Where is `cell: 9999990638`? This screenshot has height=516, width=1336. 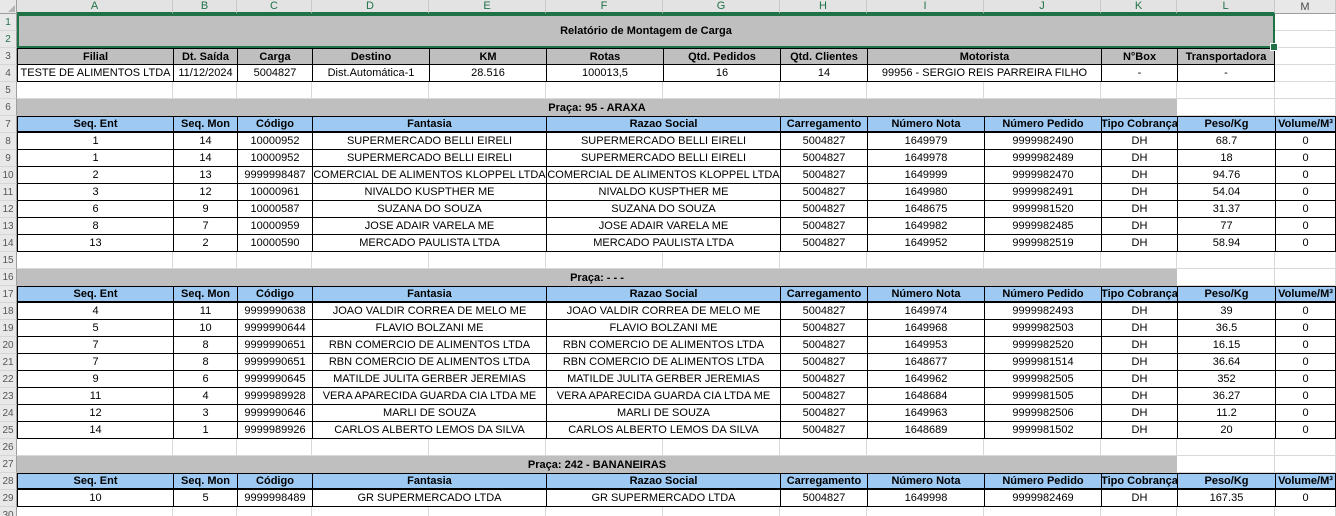 cell: 9999990638 is located at coordinates (274, 311).